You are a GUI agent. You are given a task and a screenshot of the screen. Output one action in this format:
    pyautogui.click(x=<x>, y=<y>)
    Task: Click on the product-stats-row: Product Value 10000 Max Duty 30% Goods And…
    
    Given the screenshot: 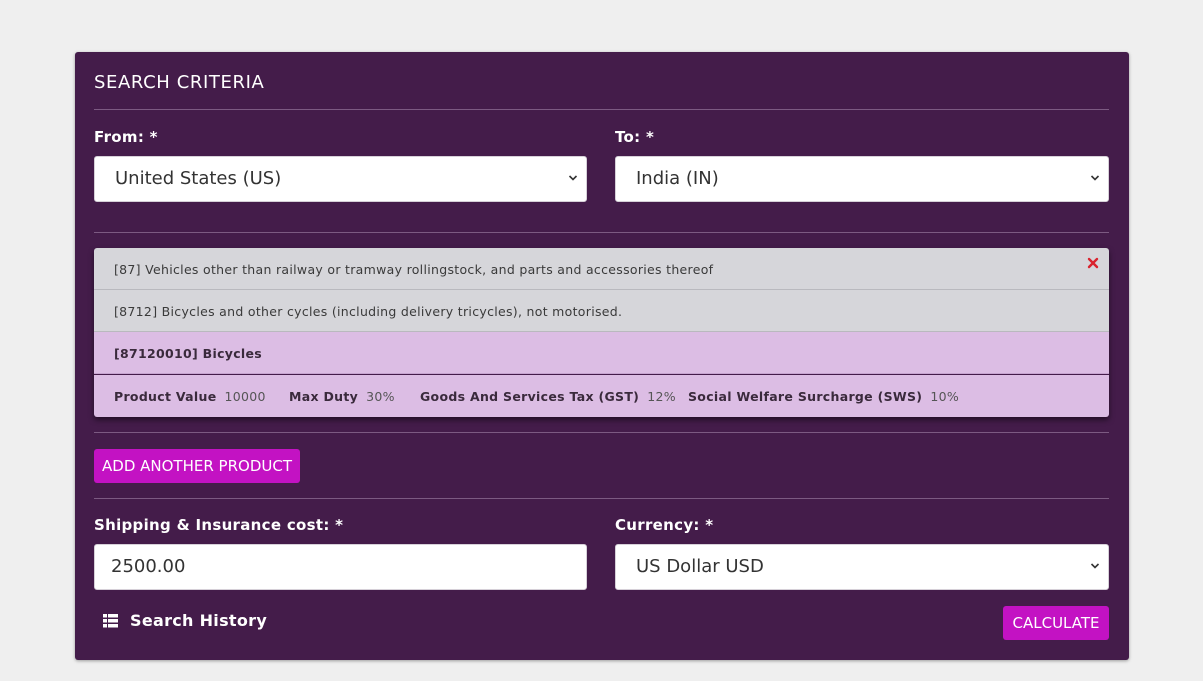 What is the action you would take?
    pyautogui.click(x=601, y=396)
    